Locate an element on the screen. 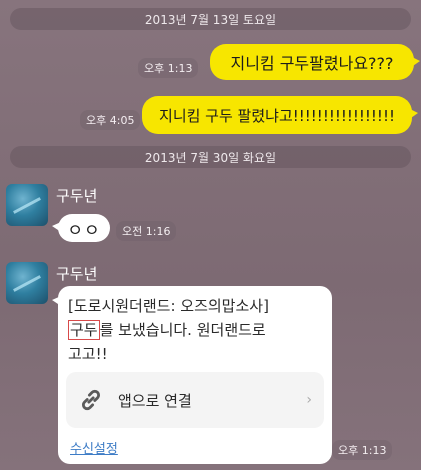 This screenshot has height=470, width=421. message-time: 오전 1:16 is located at coordinates (146, 231).